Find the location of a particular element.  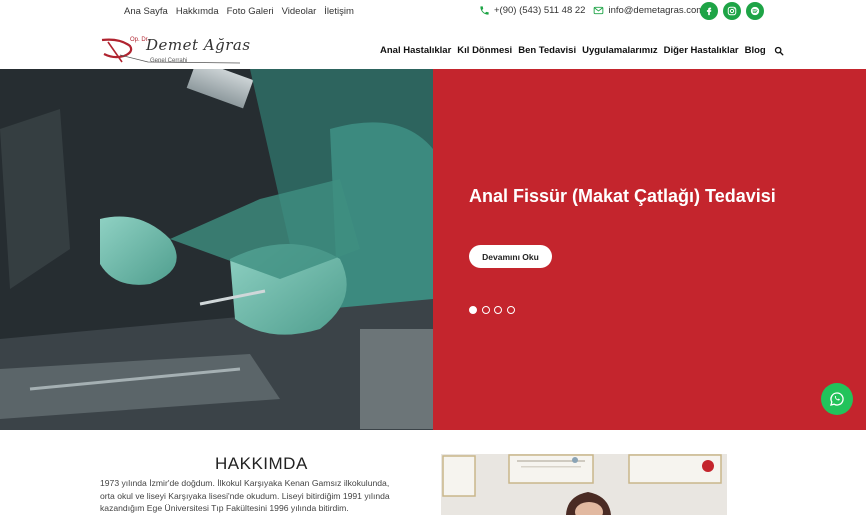

hero-title: Anal Fissür (Makat Çatlağı) Tedavisi is located at coordinates (622, 196).